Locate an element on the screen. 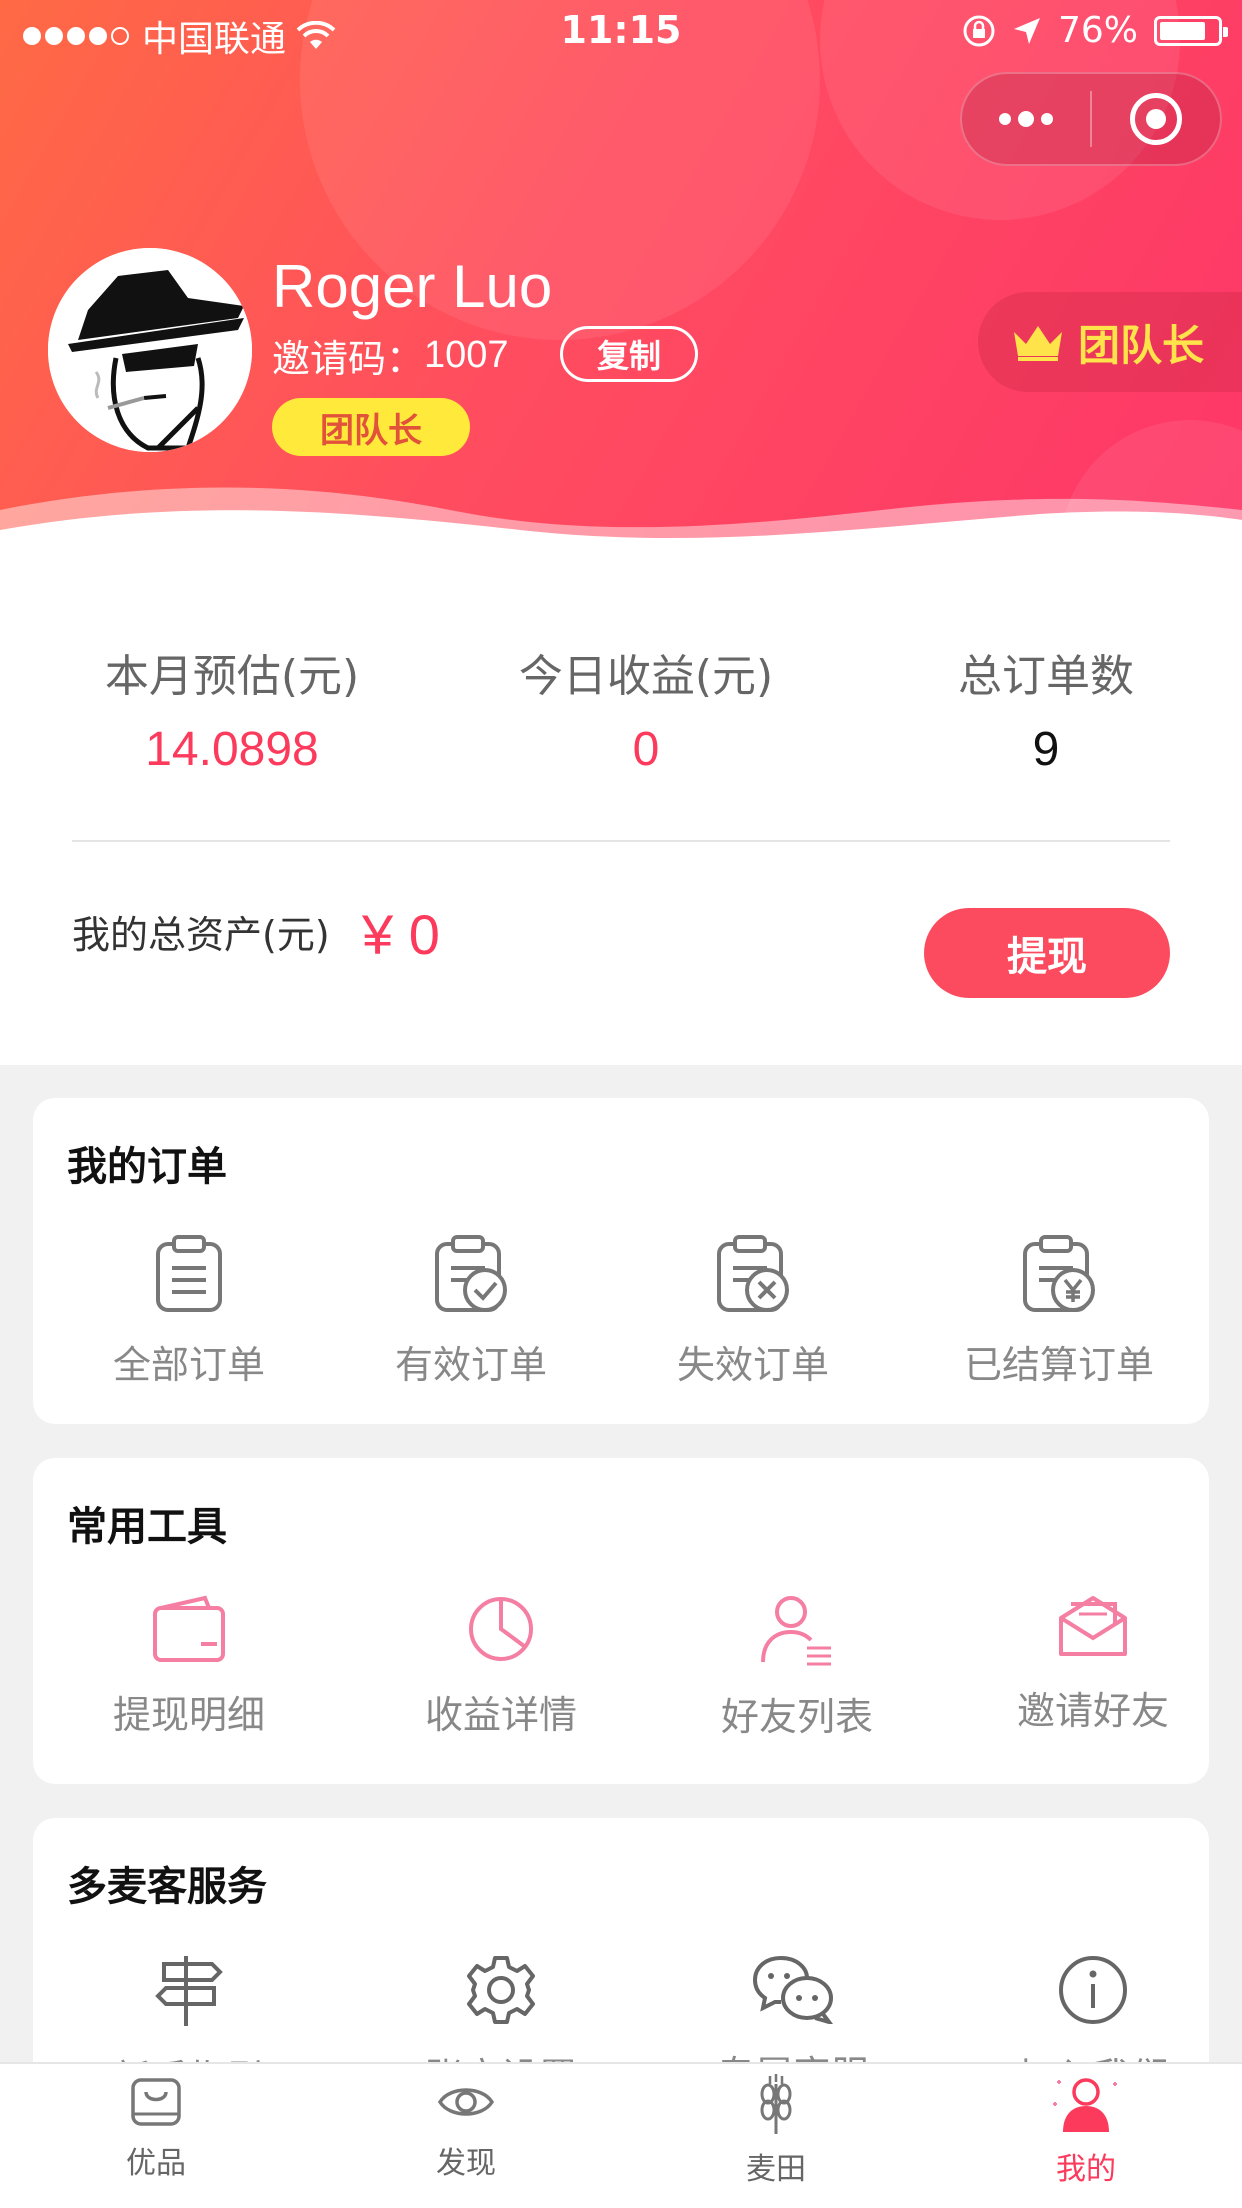 The height and width of the screenshot is (2208, 1242). copy-button: 复制 is located at coordinates (629, 354).